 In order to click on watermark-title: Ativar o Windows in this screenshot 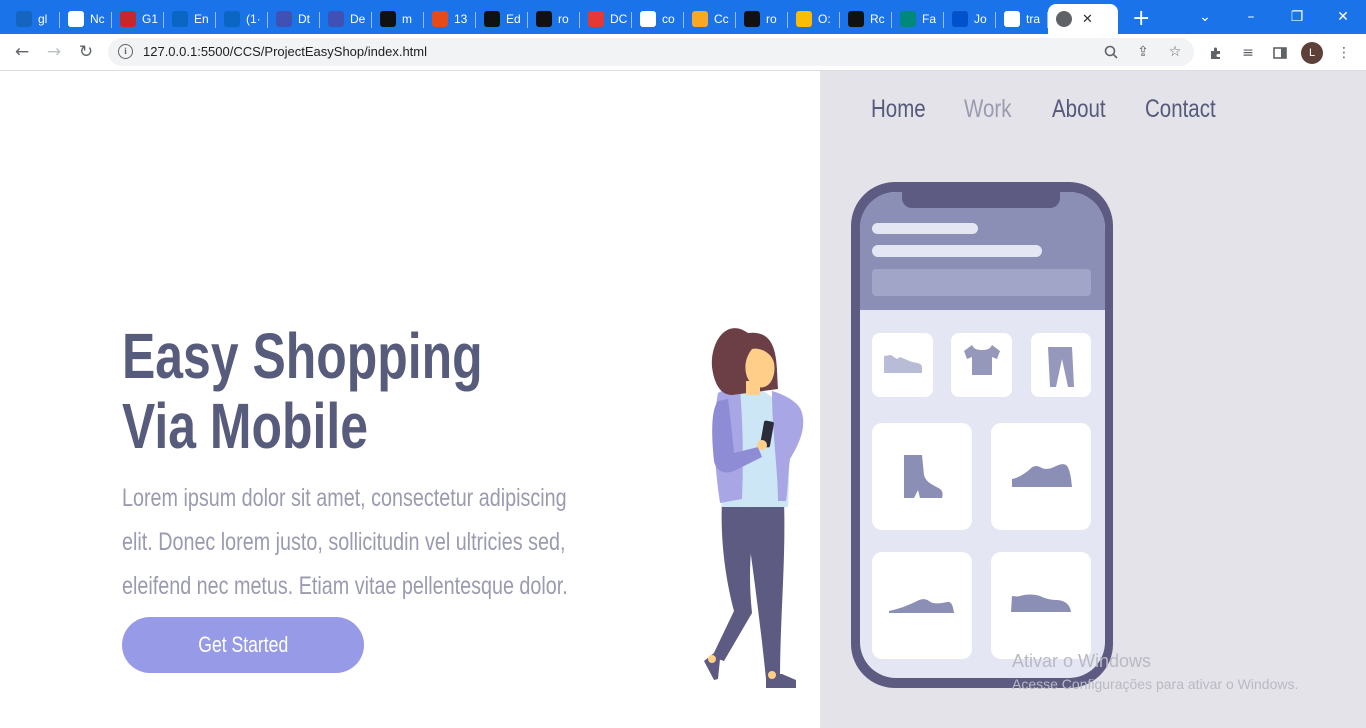, I will do `click(1082, 661)`.